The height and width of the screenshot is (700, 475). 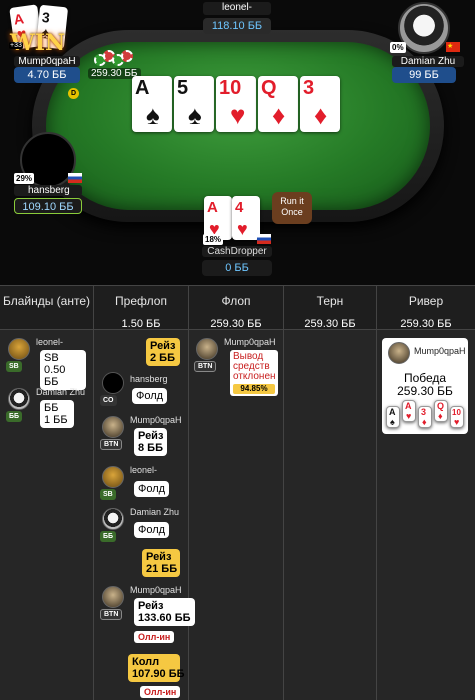 What do you see at coordinates (16, 45) in the screenshot?
I see `win-badge: +33` at bounding box center [16, 45].